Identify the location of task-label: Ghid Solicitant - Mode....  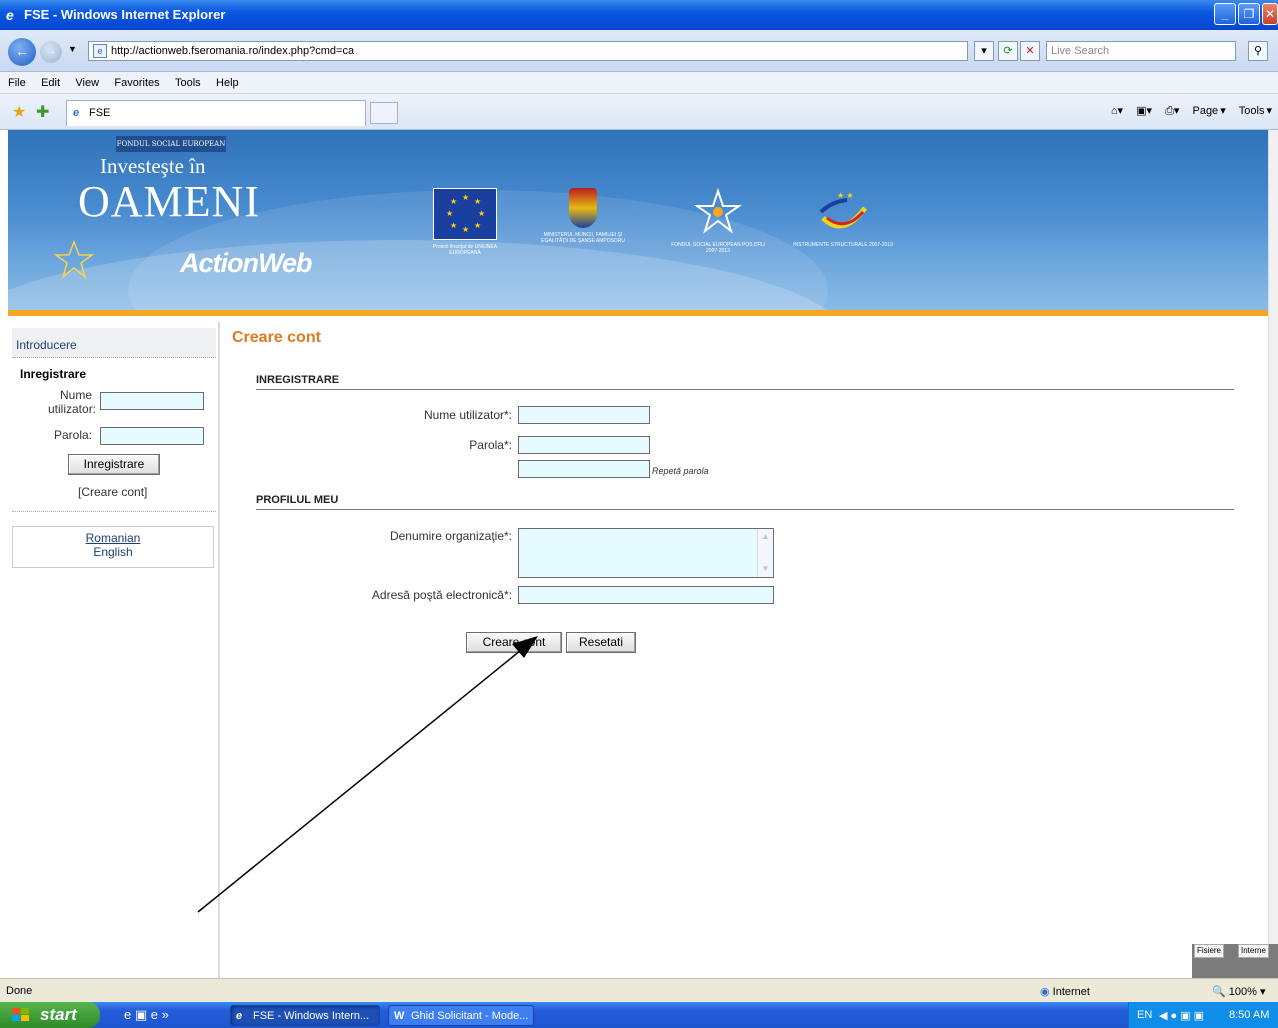
(470, 1016).